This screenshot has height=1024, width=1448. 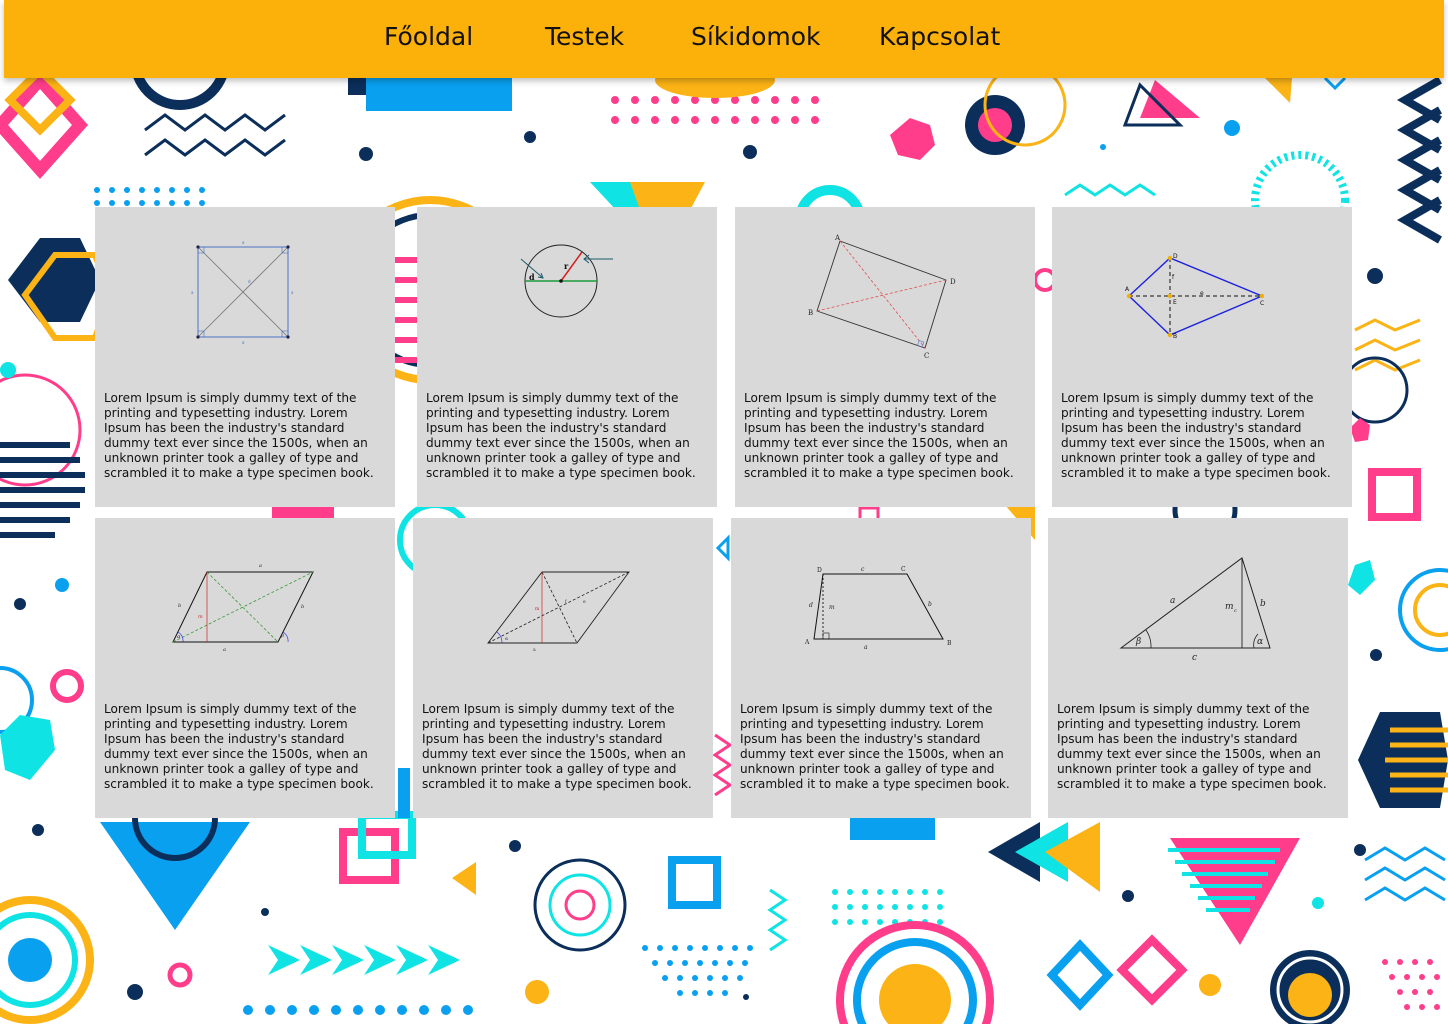 I want to click on label-m-subscript: c, so click(x=1235, y=611).